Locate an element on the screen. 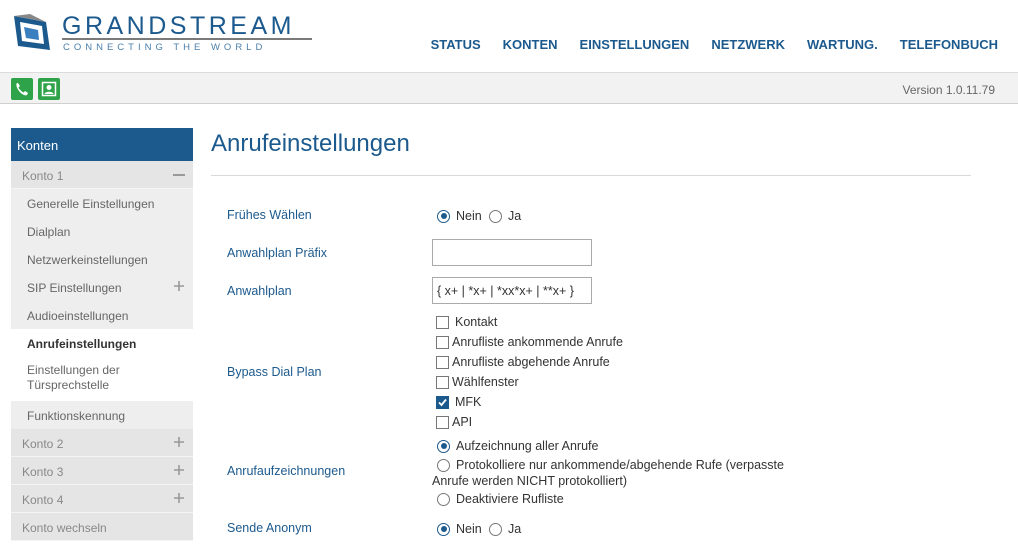 The image size is (1018, 555). radio-label: Aufzeichnung aller Anrufe is located at coordinates (527, 446).